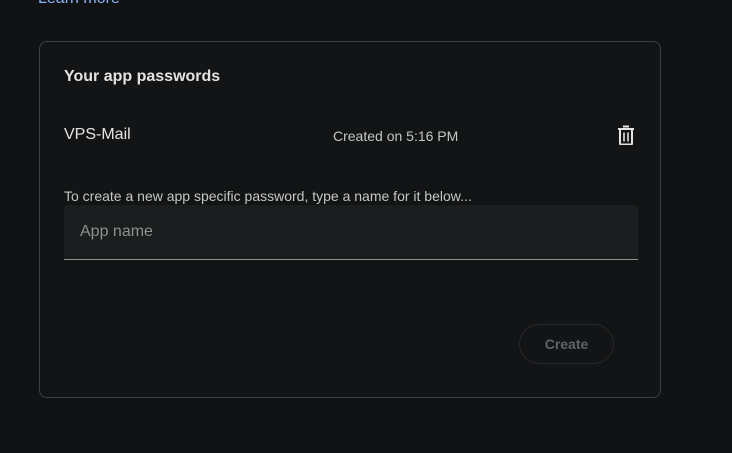 This screenshot has width=732, height=453. What do you see at coordinates (79, 4) in the screenshot?
I see `learn-more-link: Learn more` at bounding box center [79, 4].